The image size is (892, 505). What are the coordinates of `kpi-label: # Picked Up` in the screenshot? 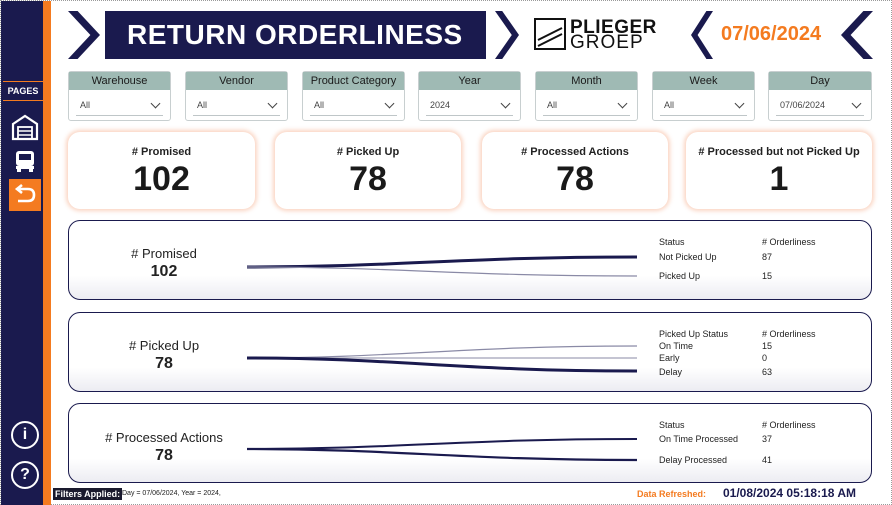 It's located at (368, 152).